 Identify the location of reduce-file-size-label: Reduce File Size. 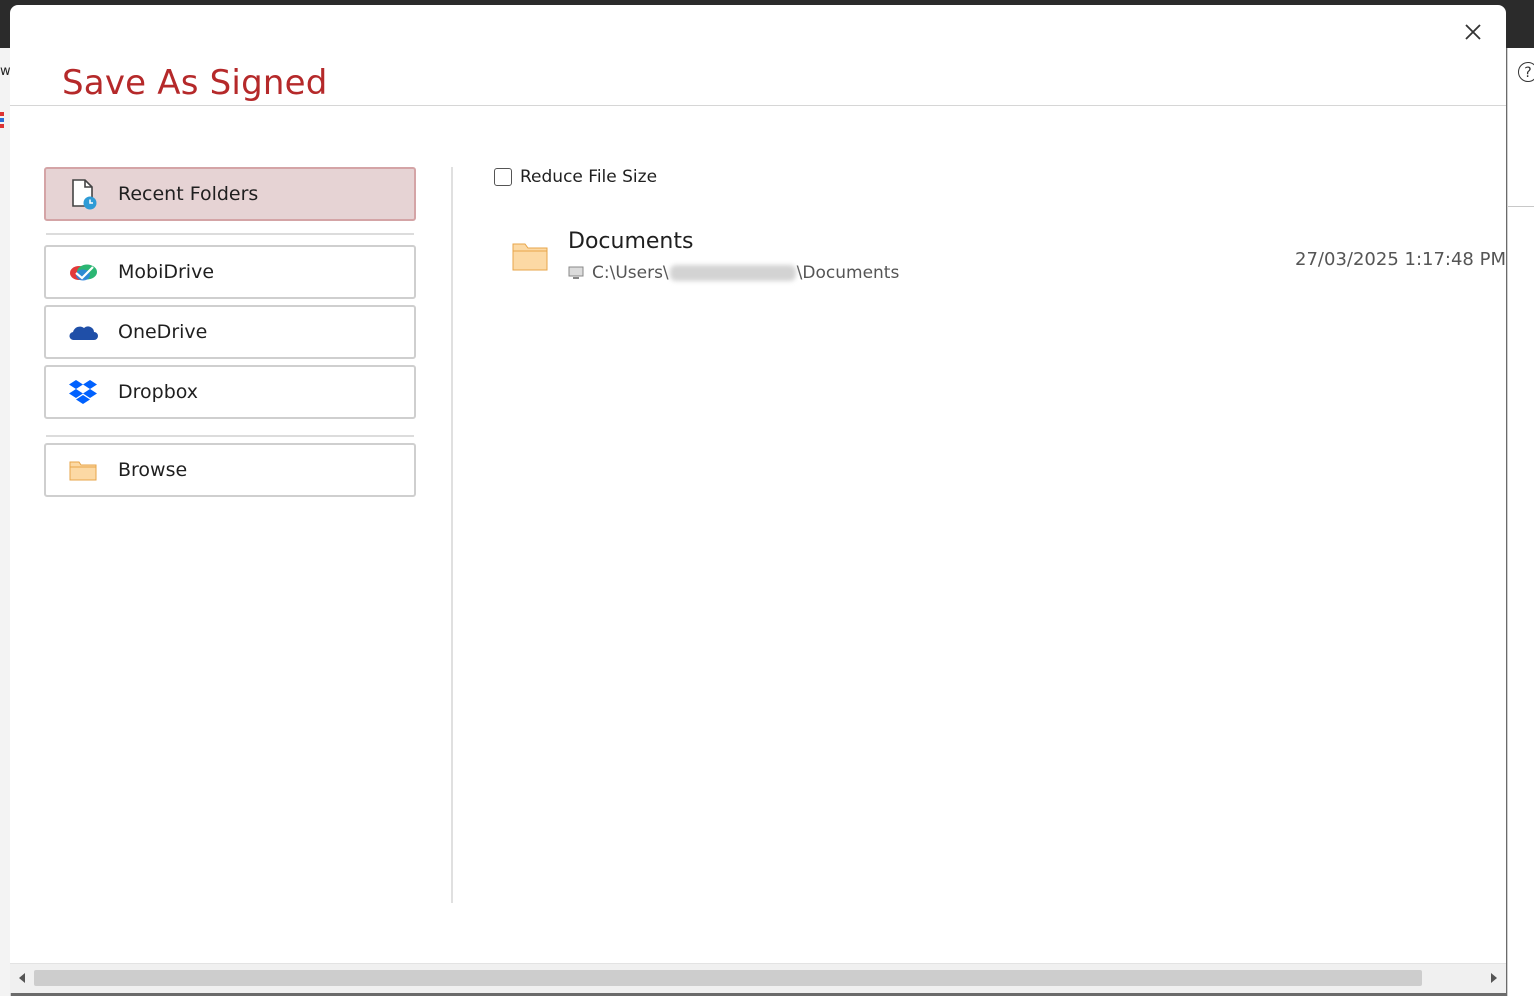
(589, 177).